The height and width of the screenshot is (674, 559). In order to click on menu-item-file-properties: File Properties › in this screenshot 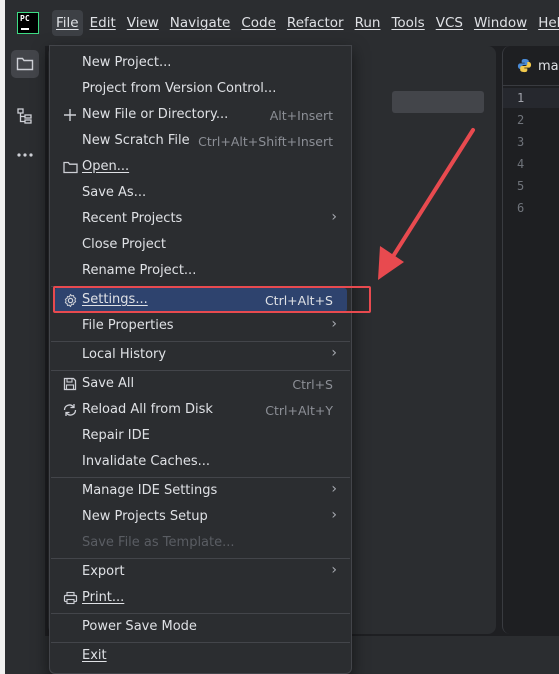, I will do `click(200, 326)`.